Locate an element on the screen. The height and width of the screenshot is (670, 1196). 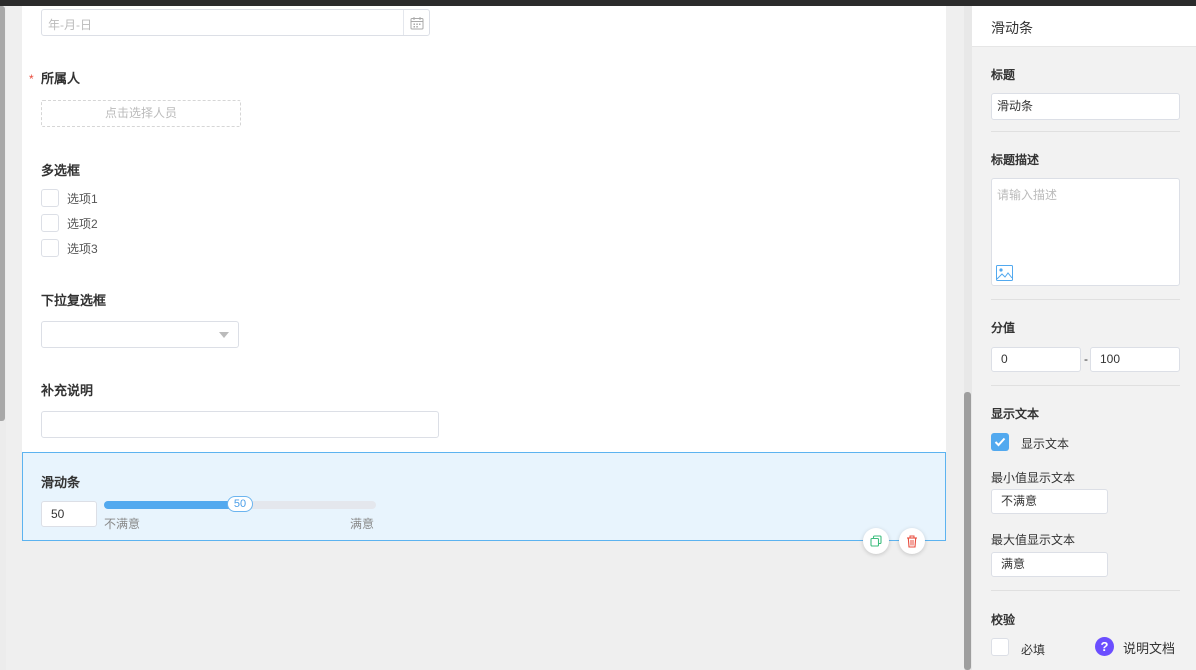
trash-icon is located at coordinates (912, 541).